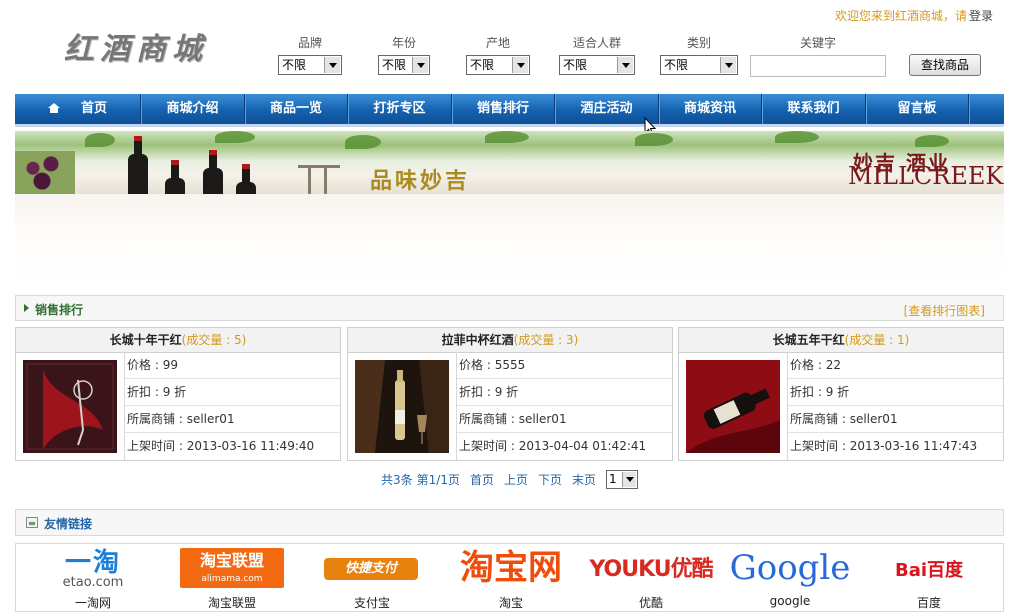  I want to click on alimama-logo: 淘宝联盟 alimama.com, so click(232, 568).